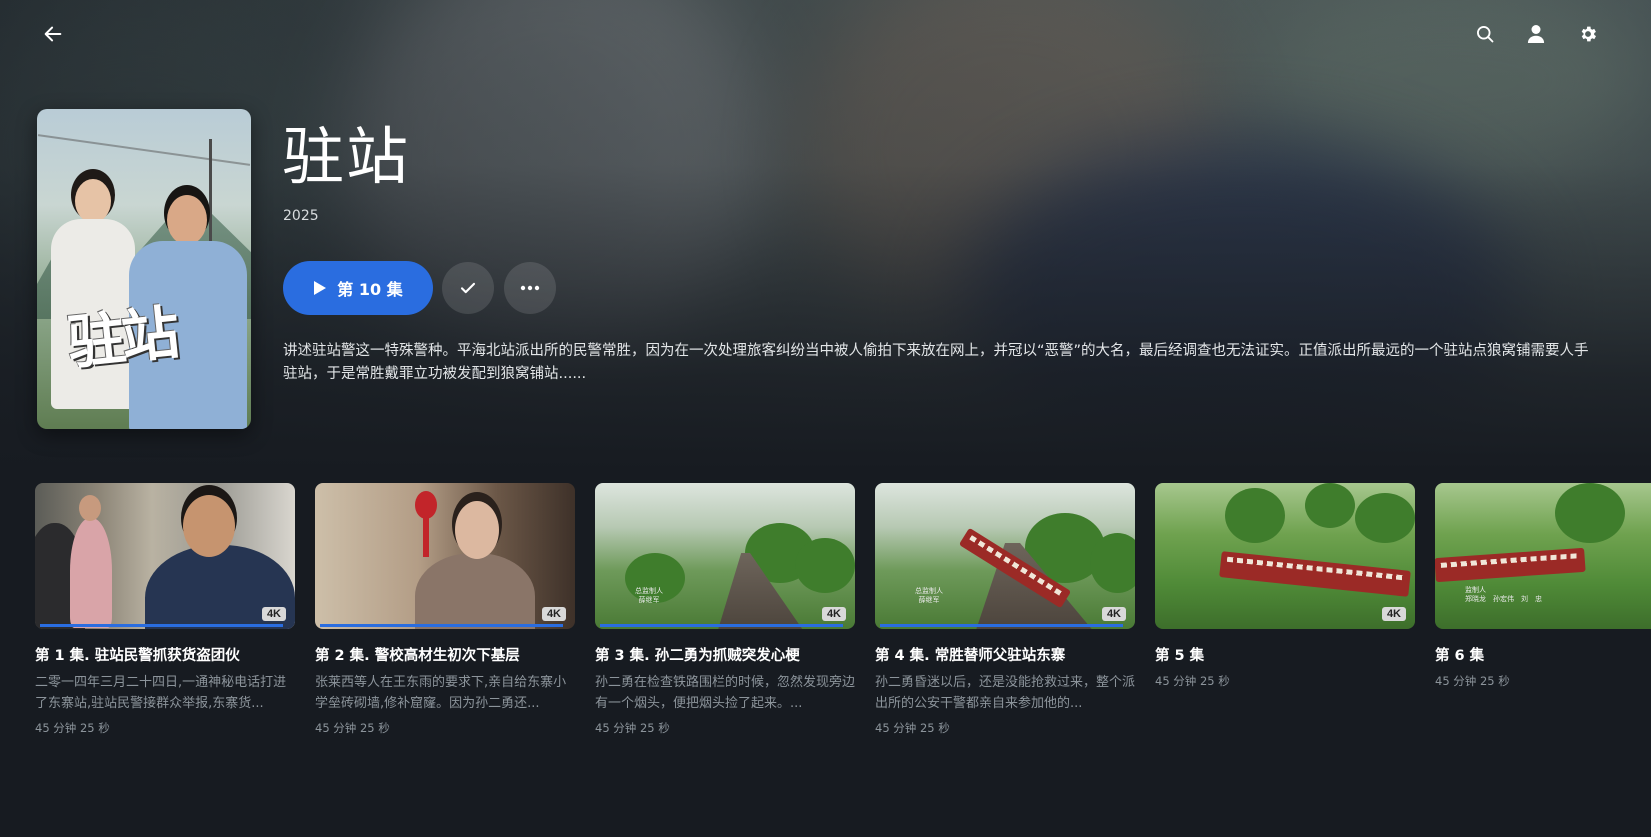 The image size is (1651, 837). What do you see at coordinates (346, 156) in the screenshot?
I see `page-title: 驻站` at bounding box center [346, 156].